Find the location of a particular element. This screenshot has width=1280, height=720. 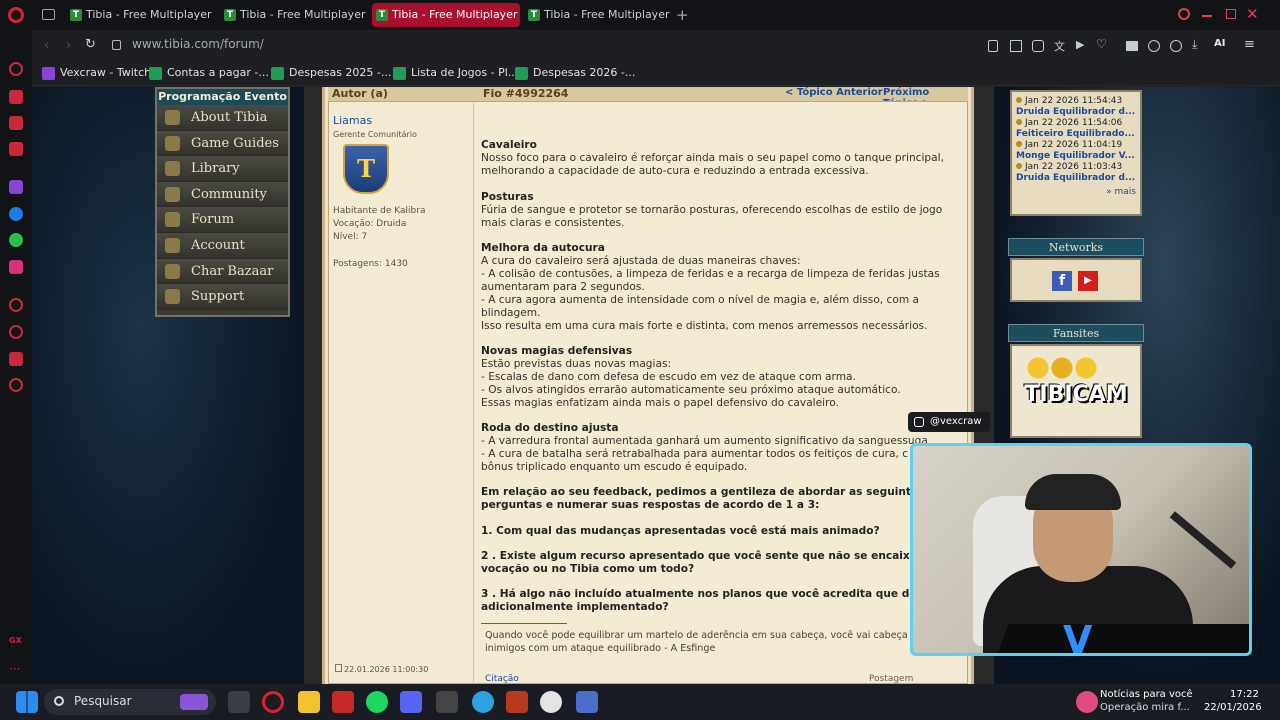

url-field: www.tibia.com/forum/ is located at coordinates (198, 44).